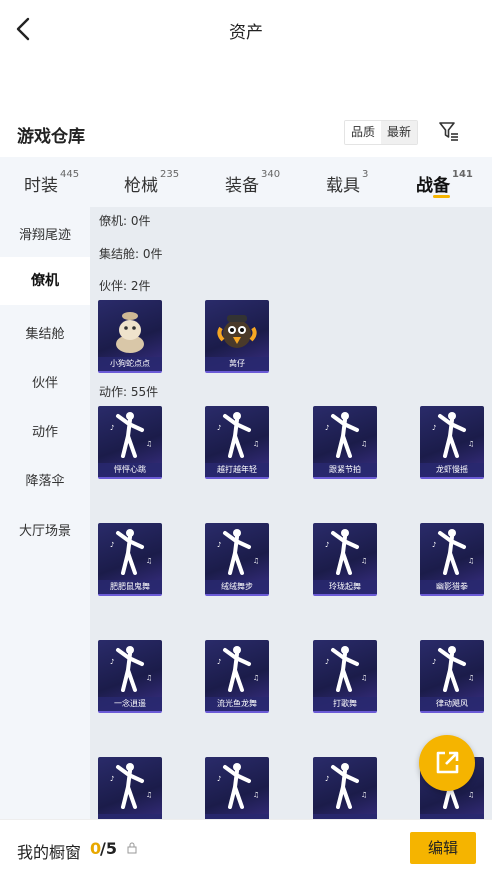  Describe the element at coordinates (452, 470) in the screenshot. I see `card-caption: 龙虾慢摇` at that location.